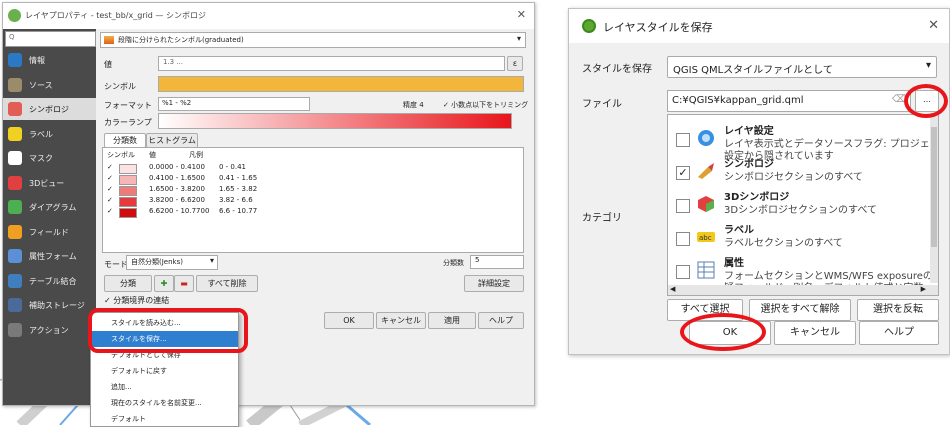 The width and height of the screenshot is (950, 427). What do you see at coordinates (182, 190) in the screenshot?
I see `table-row: ✓ 1.6500 - 3.8200 1.65 - 3.82` at bounding box center [182, 190].